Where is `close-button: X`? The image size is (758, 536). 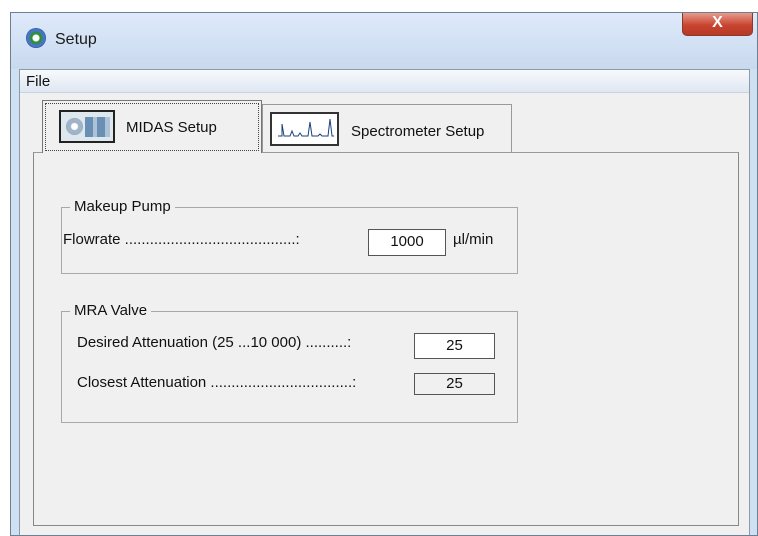 close-button: X is located at coordinates (717, 24).